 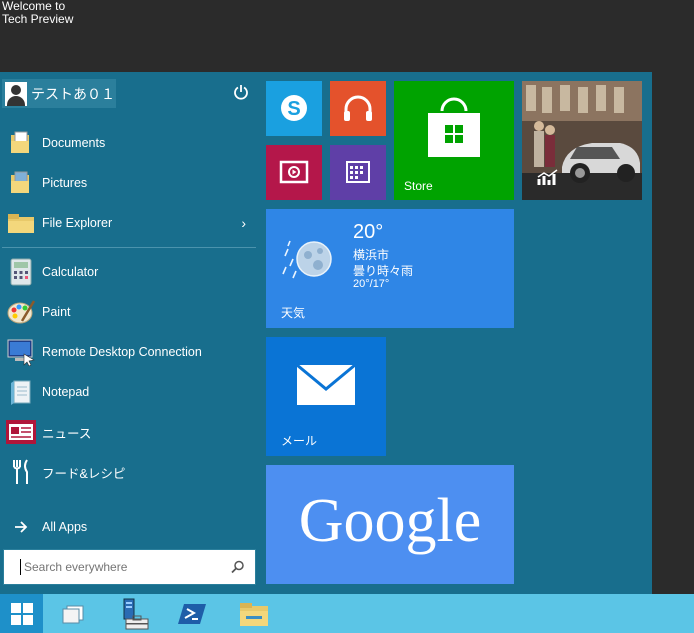 What do you see at coordinates (56, 312) in the screenshot?
I see `item-label: Paint` at bounding box center [56, 312].